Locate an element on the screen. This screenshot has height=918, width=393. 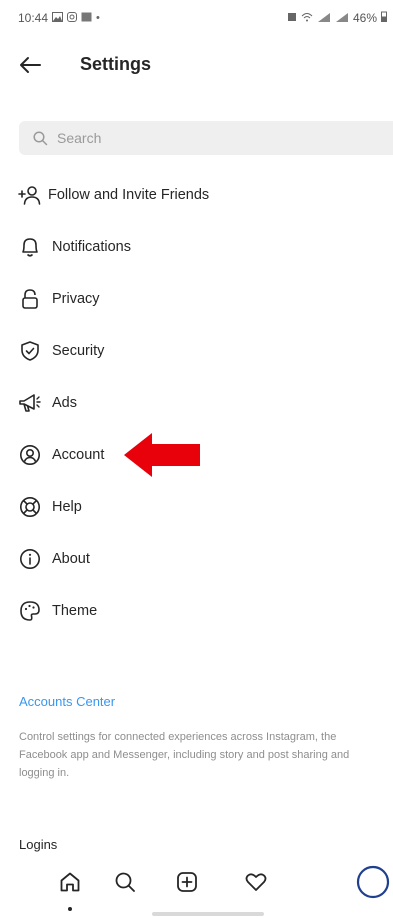
megaphone-icon is located at coordinates (30, 403).